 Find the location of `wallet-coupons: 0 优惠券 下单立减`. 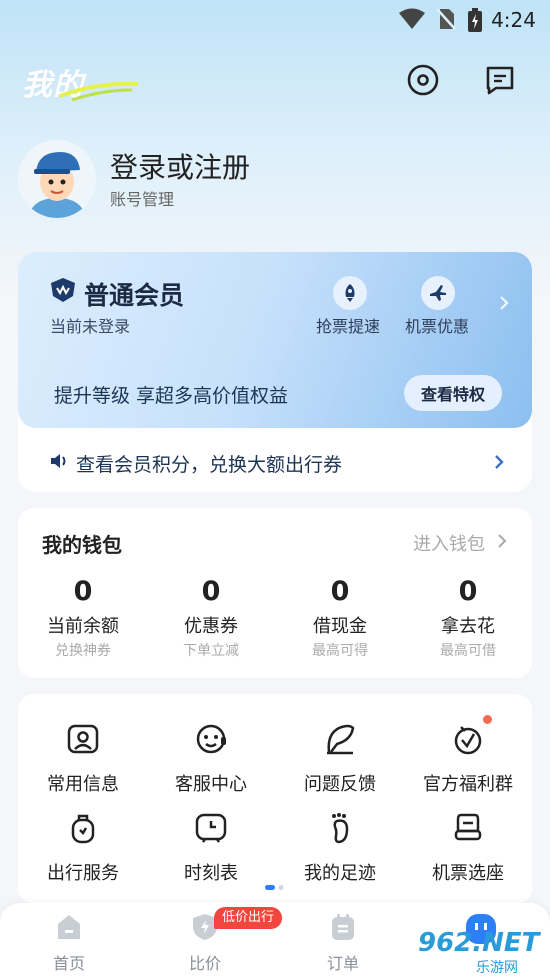

wallet-coupons: 0 优惠券 下单立减 is located at coordinates (211, 618).